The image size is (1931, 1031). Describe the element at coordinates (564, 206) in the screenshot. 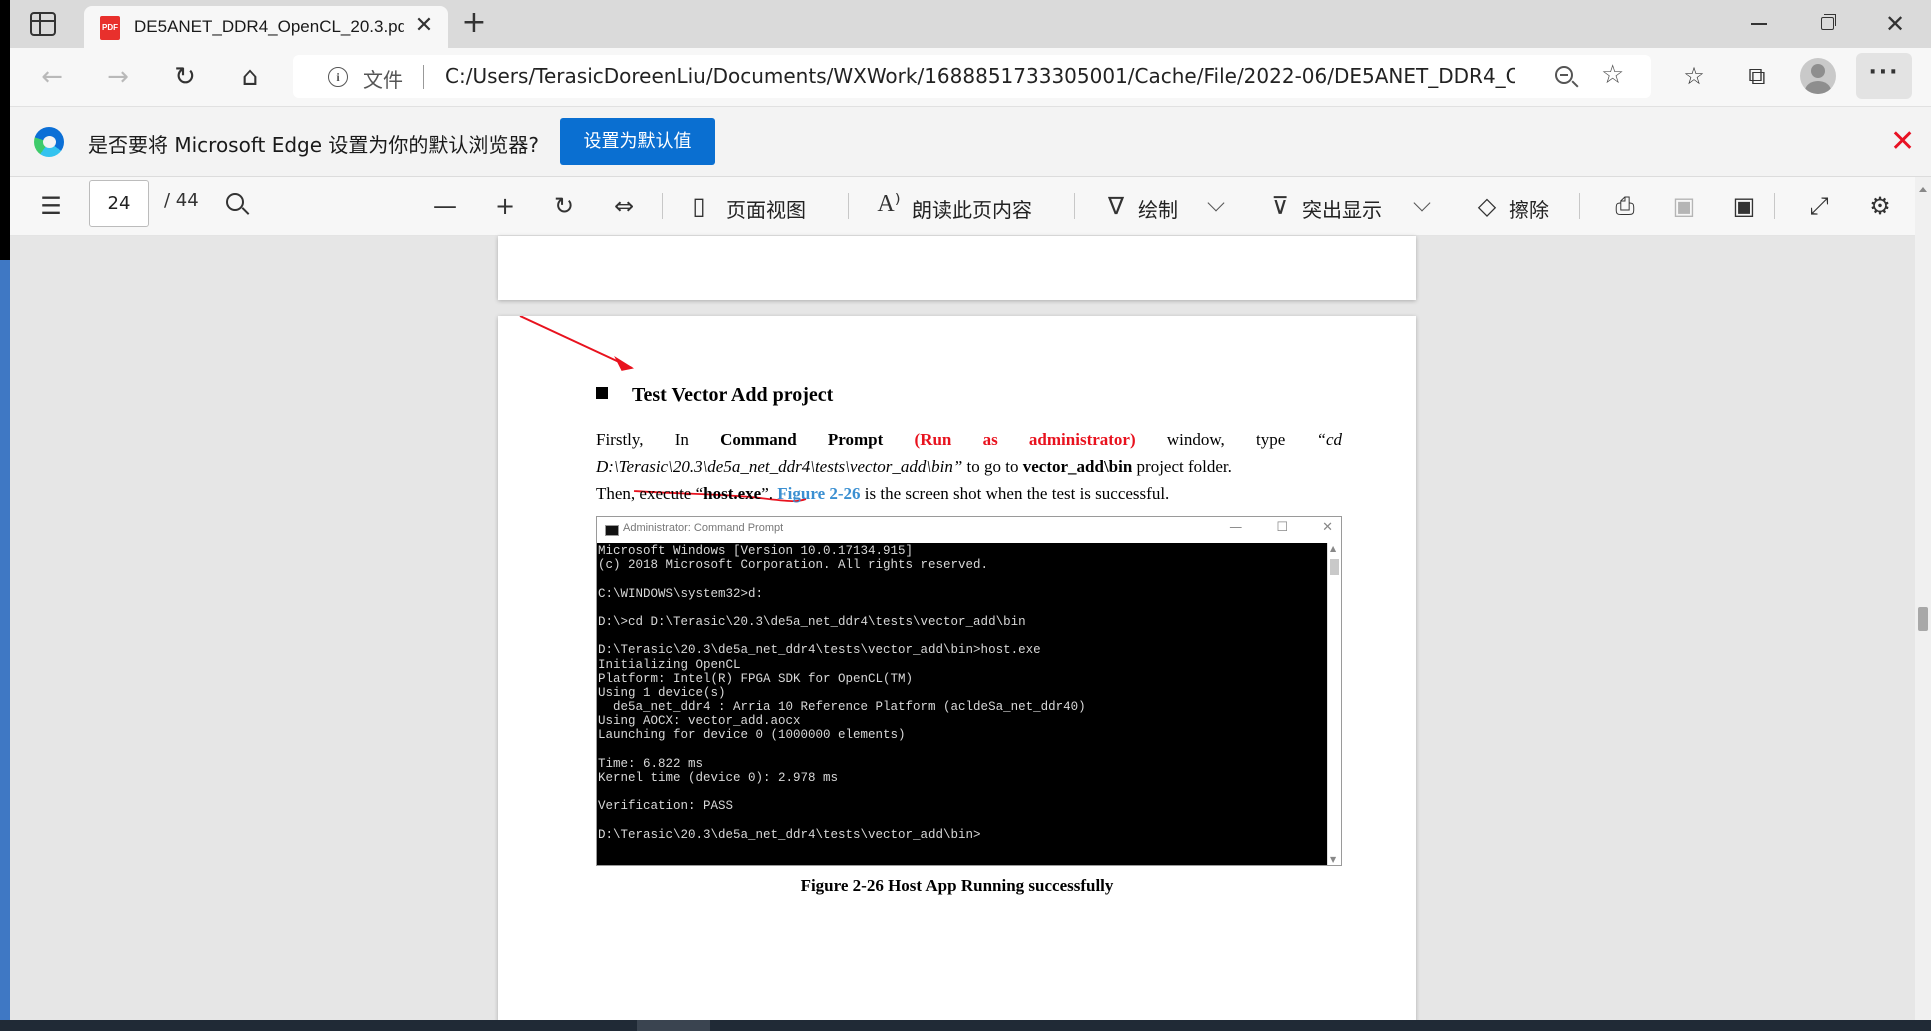

I see `rotate-icon: ↻` at that location.